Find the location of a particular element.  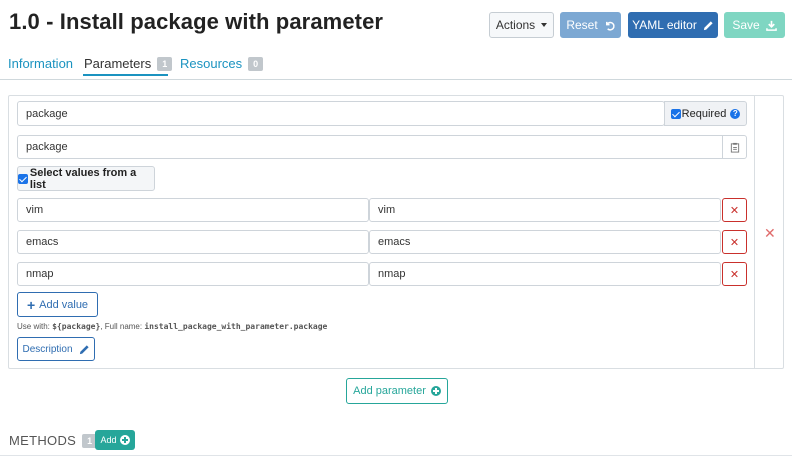

tab-resources-label: Resources is located at coordinates (211, 63).